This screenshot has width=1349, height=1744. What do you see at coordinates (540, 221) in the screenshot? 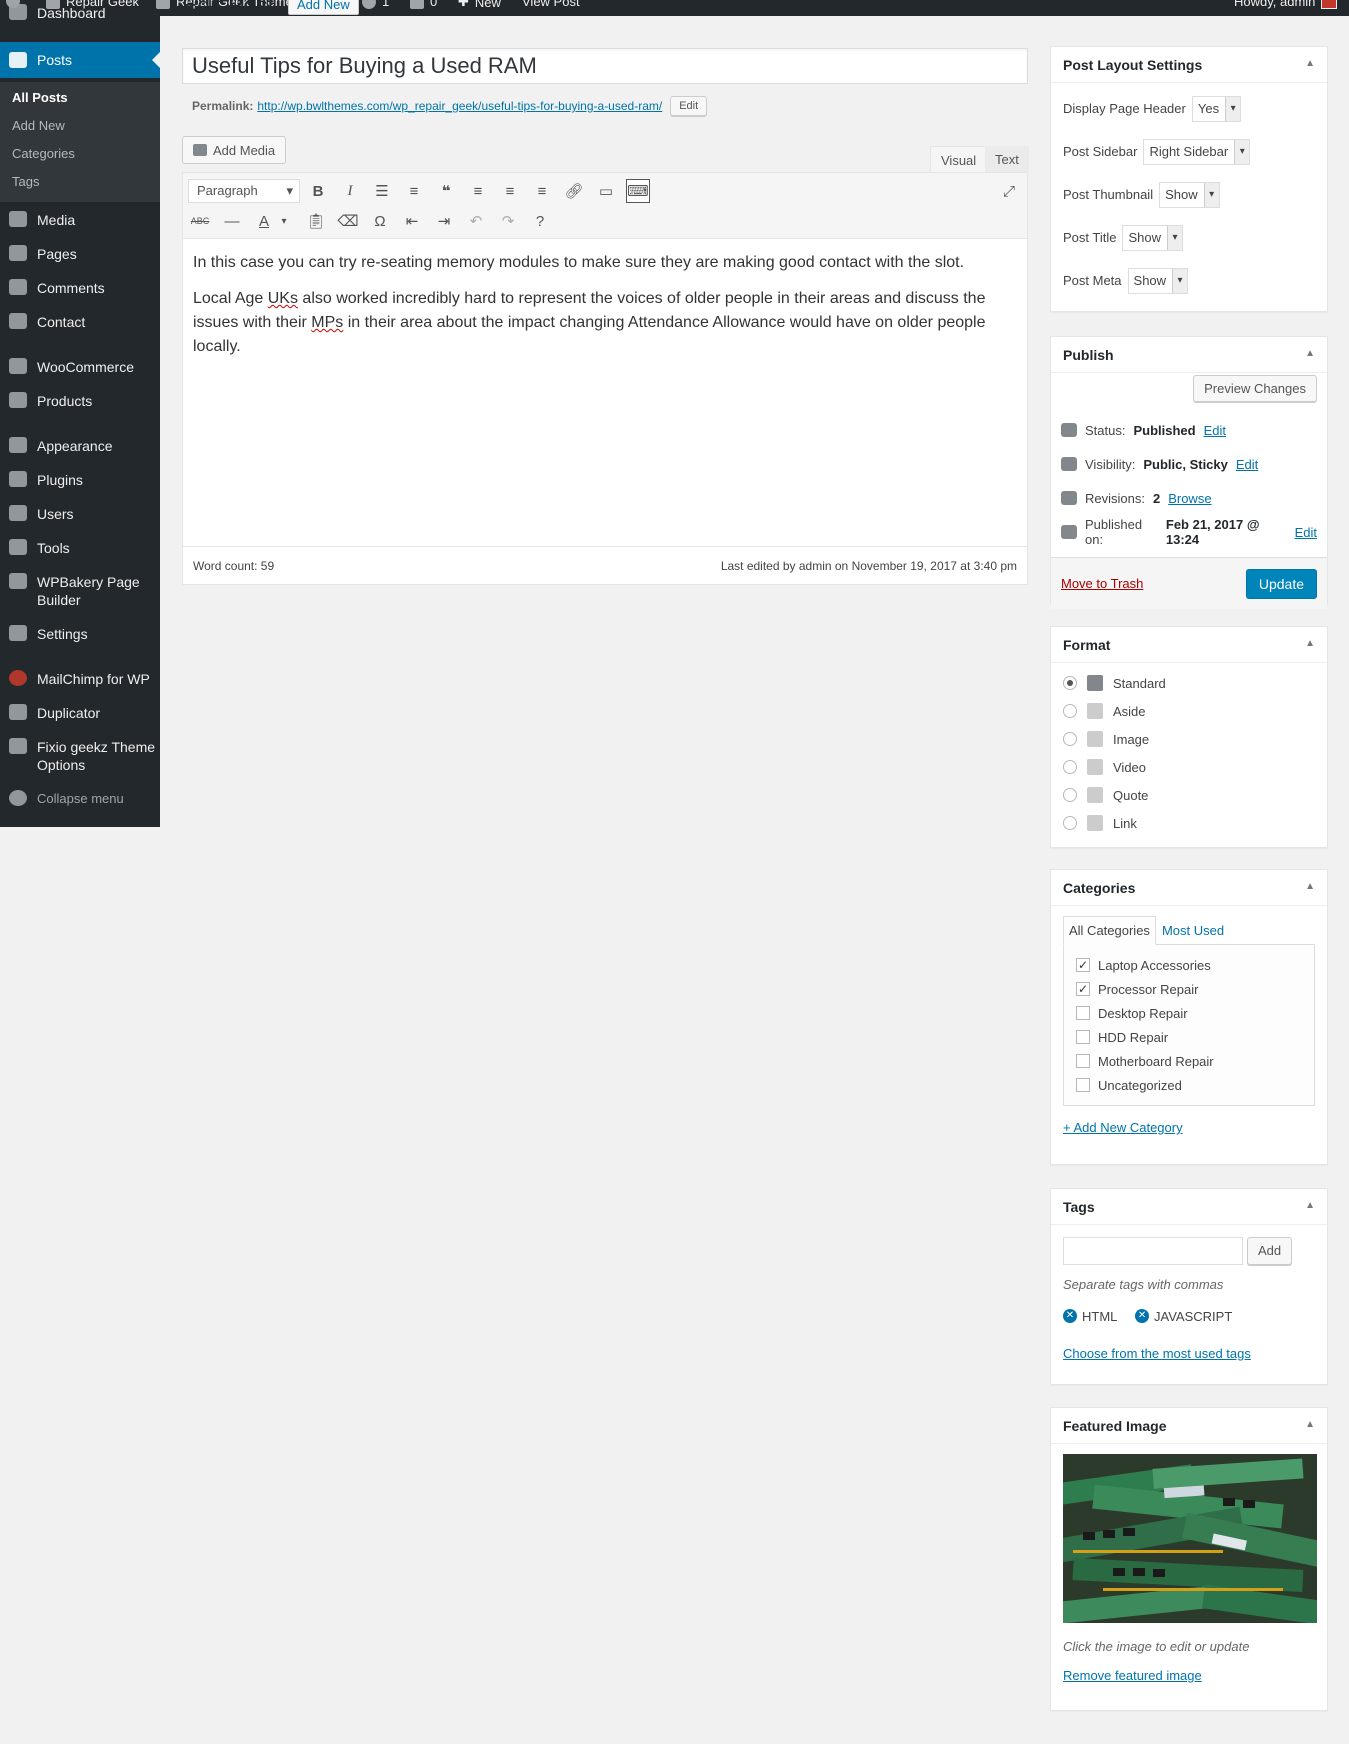
I see `help-icon: ?` at bounding box center [540, 221].